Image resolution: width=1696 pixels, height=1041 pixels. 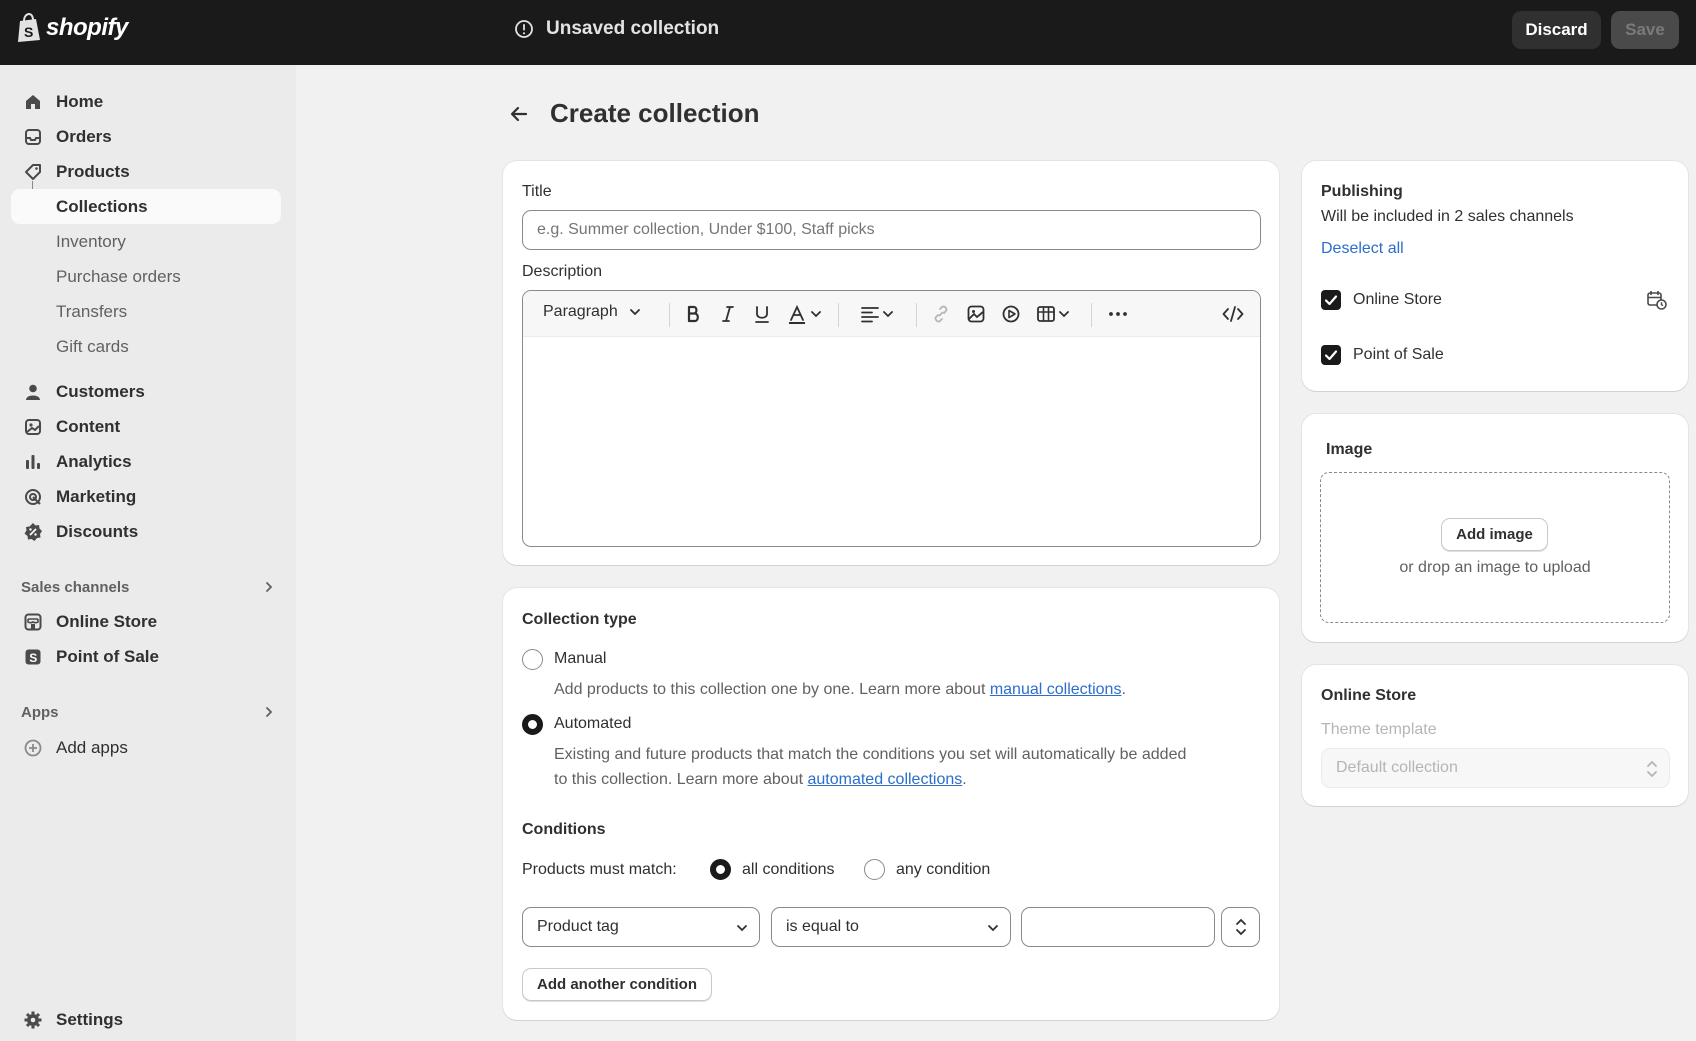 What do you see at coordinates (33, 427) in the screenshot?
I see `content-icon` at bounding box center [33, 427].